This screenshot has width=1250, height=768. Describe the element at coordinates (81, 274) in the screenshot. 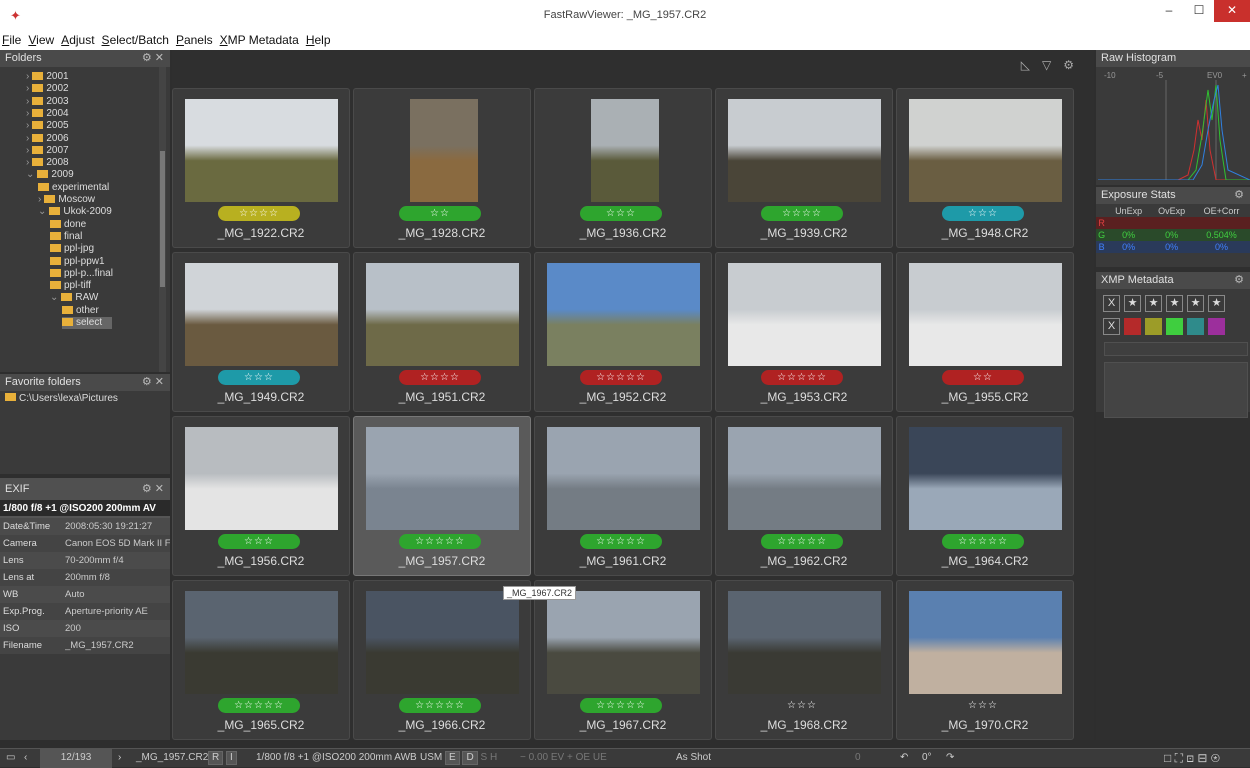

I see `folder-tree-item: ppl-p...final` at that location.